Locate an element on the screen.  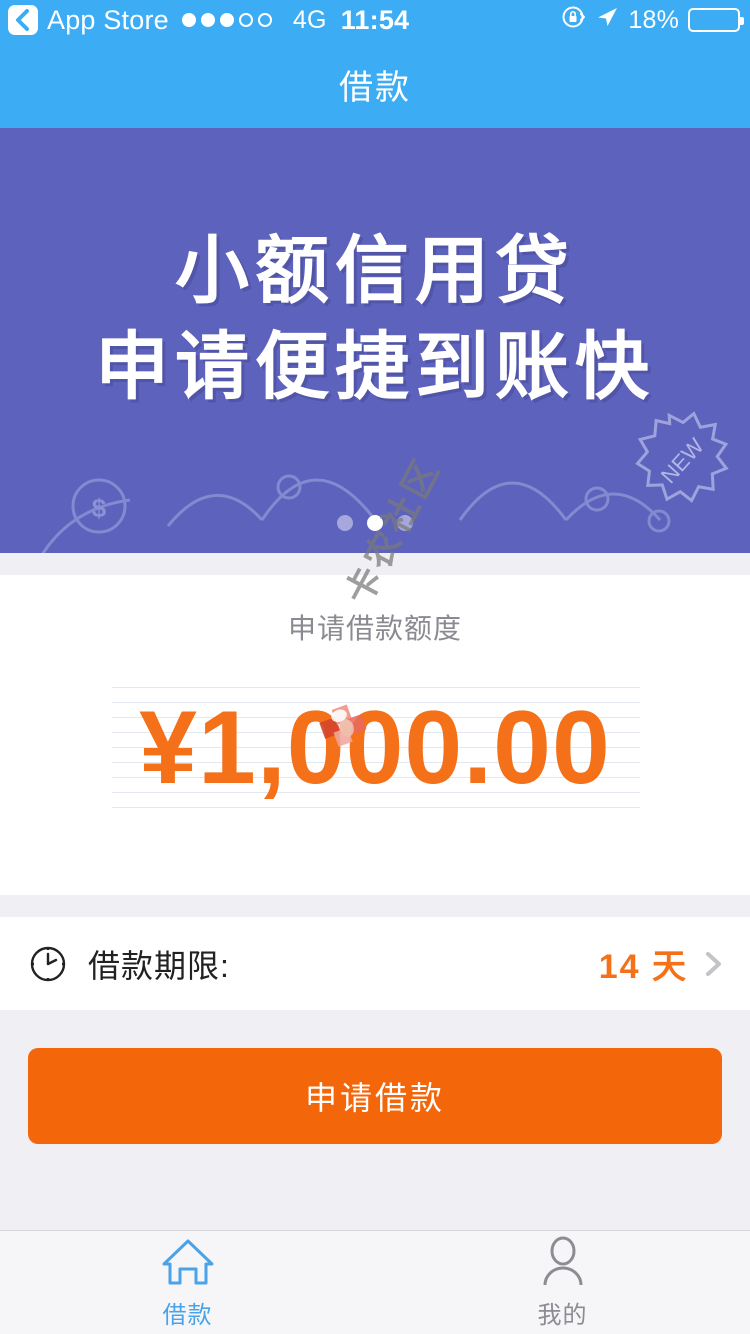
loan-amount-value: ¥1,000.00 is located at coordinates (375, 748).